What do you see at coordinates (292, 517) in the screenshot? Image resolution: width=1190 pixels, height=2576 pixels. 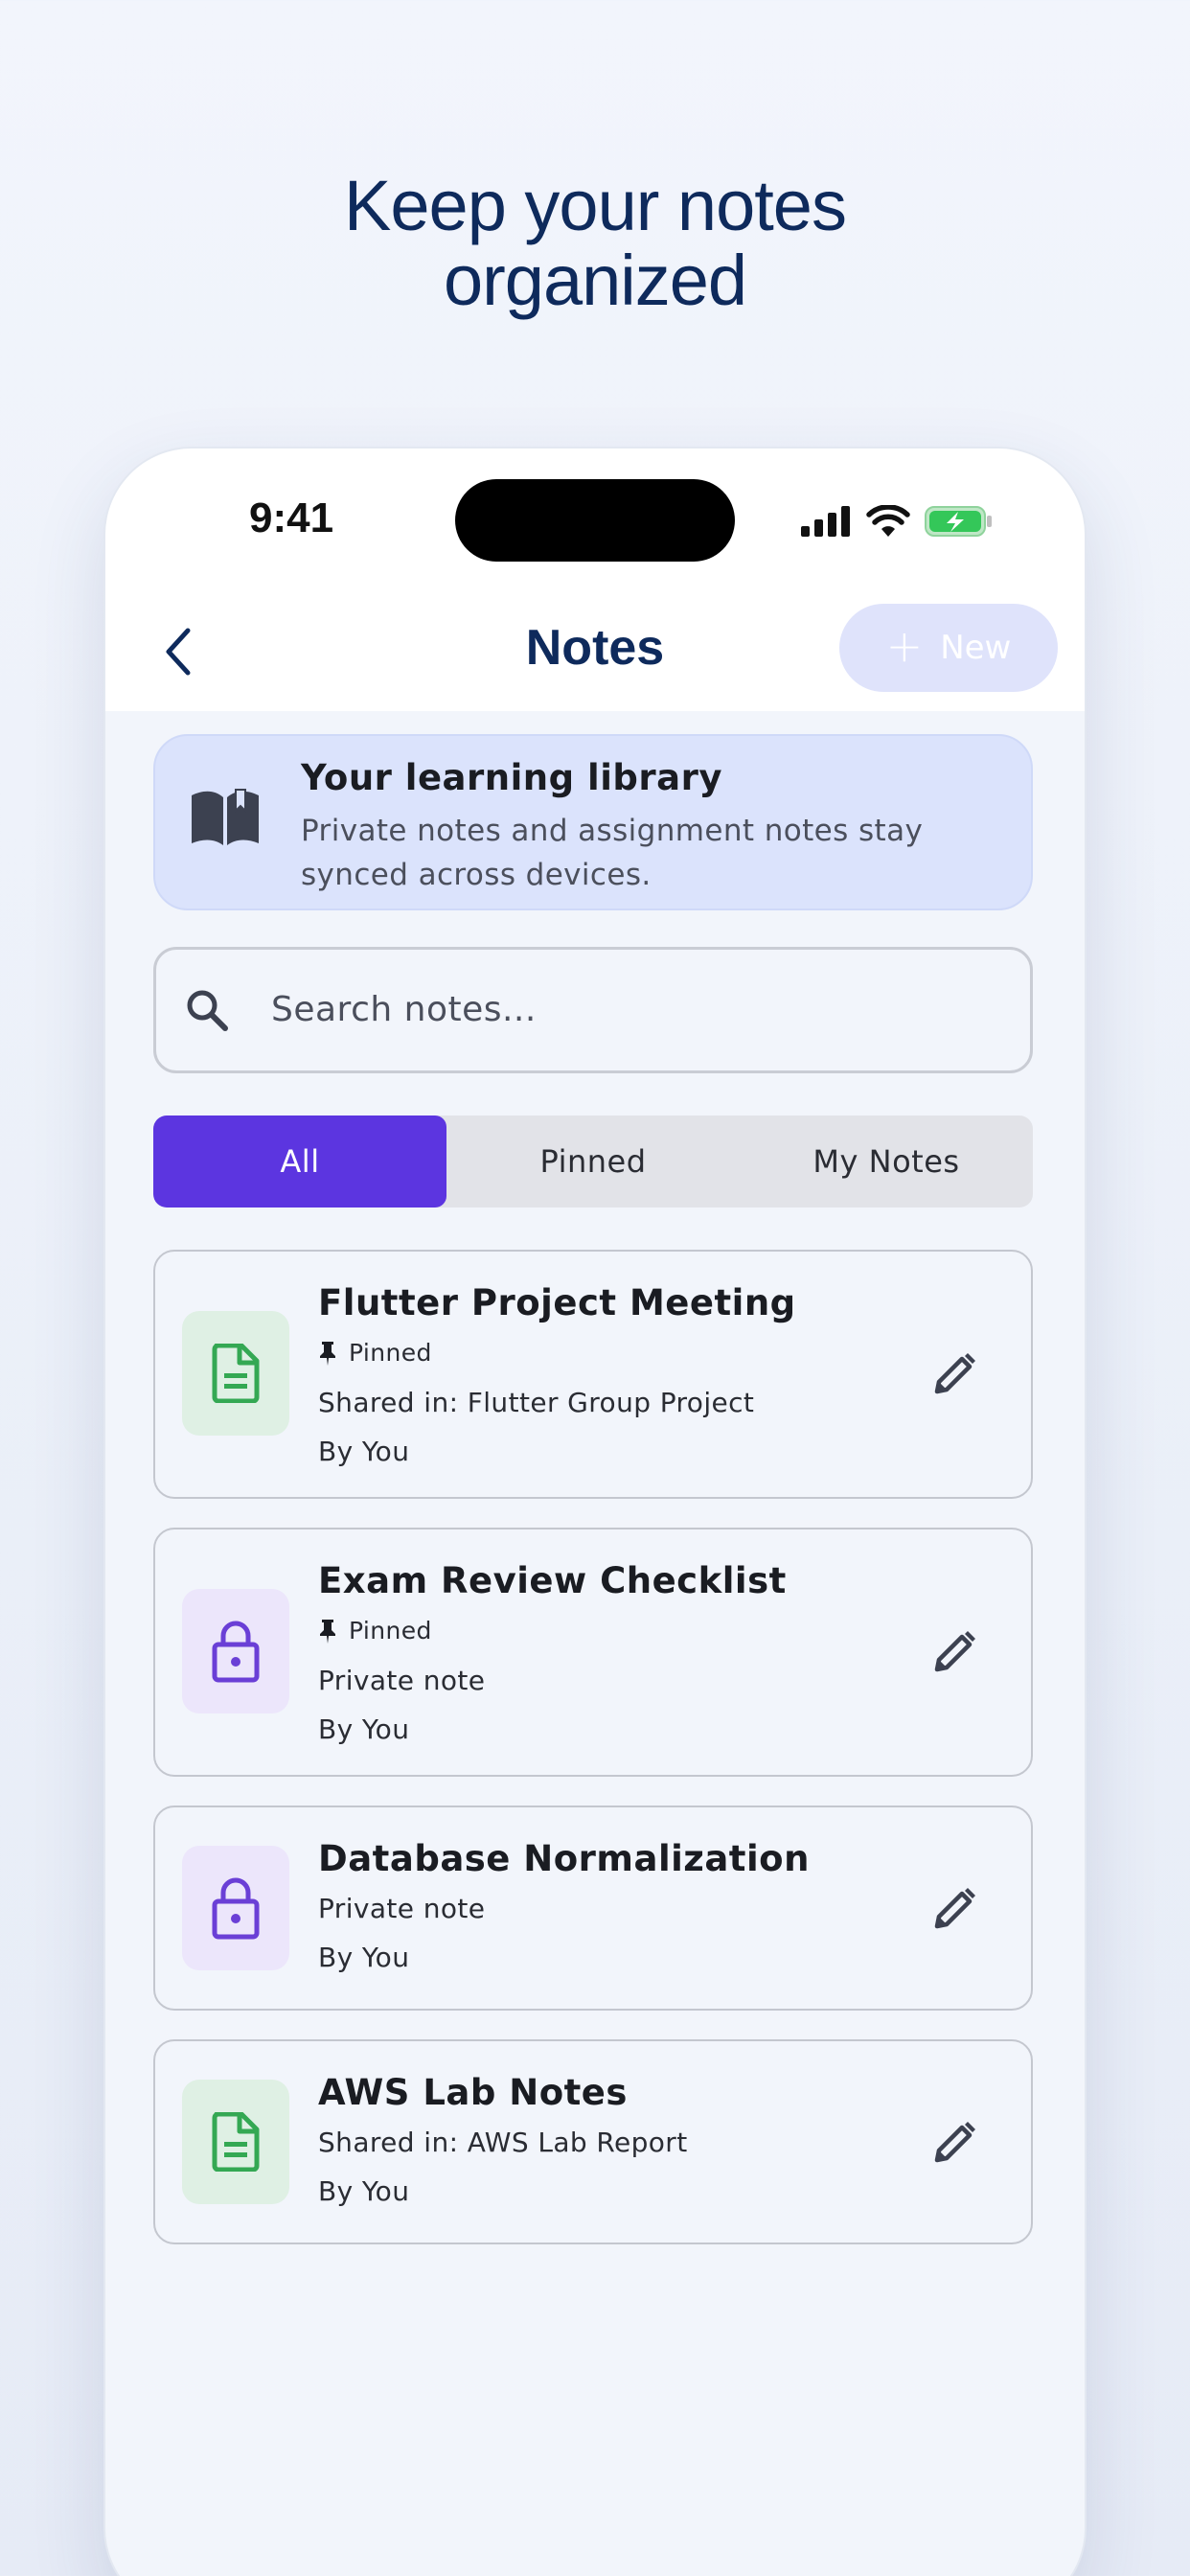 I see `status-time: 9:41` at bounding box center [292, 517].